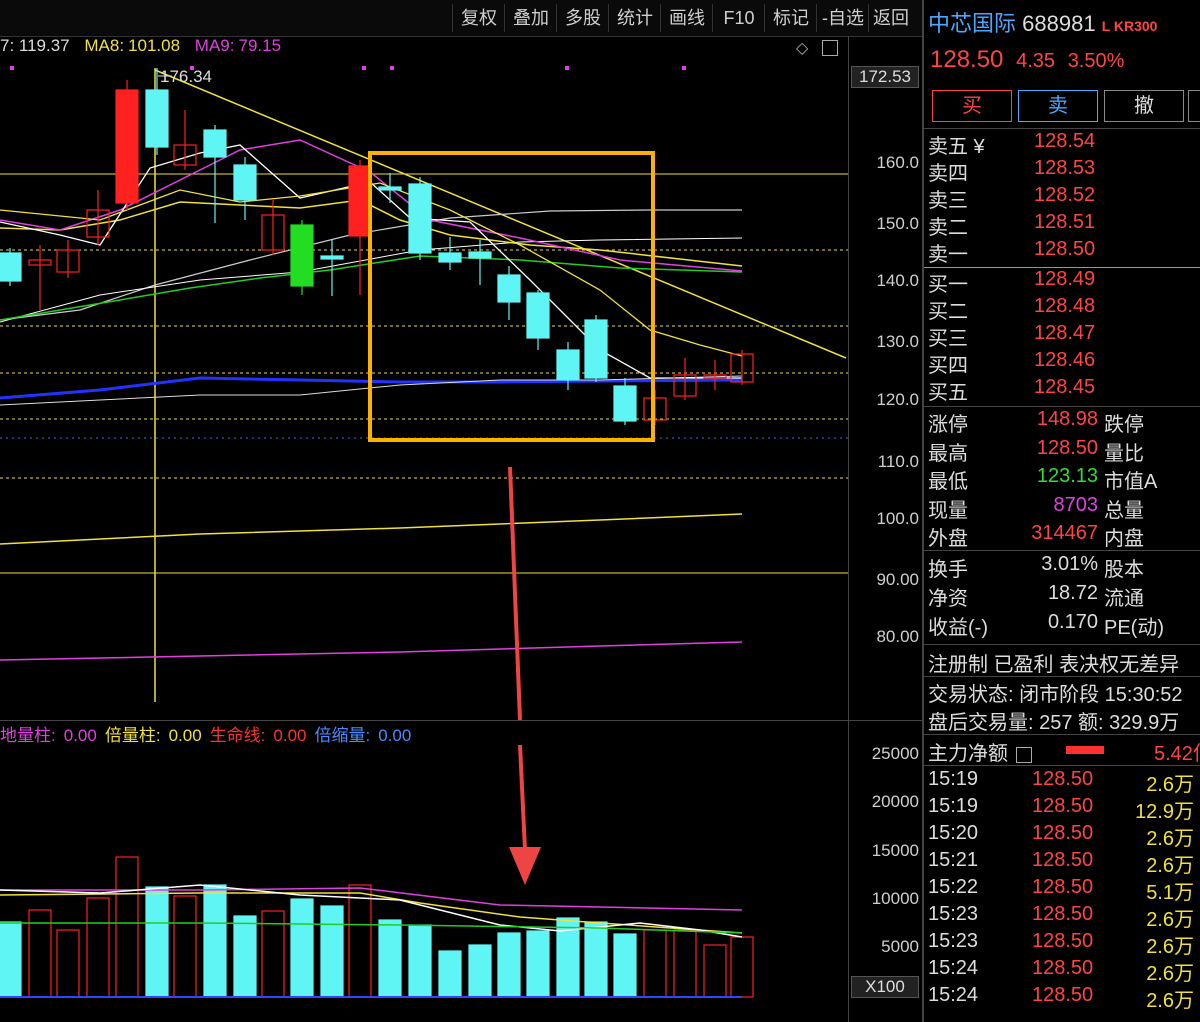  Describe the element at coordinates (948, 228) in the screenshot. I see `ask-label: 卖二` at that location.